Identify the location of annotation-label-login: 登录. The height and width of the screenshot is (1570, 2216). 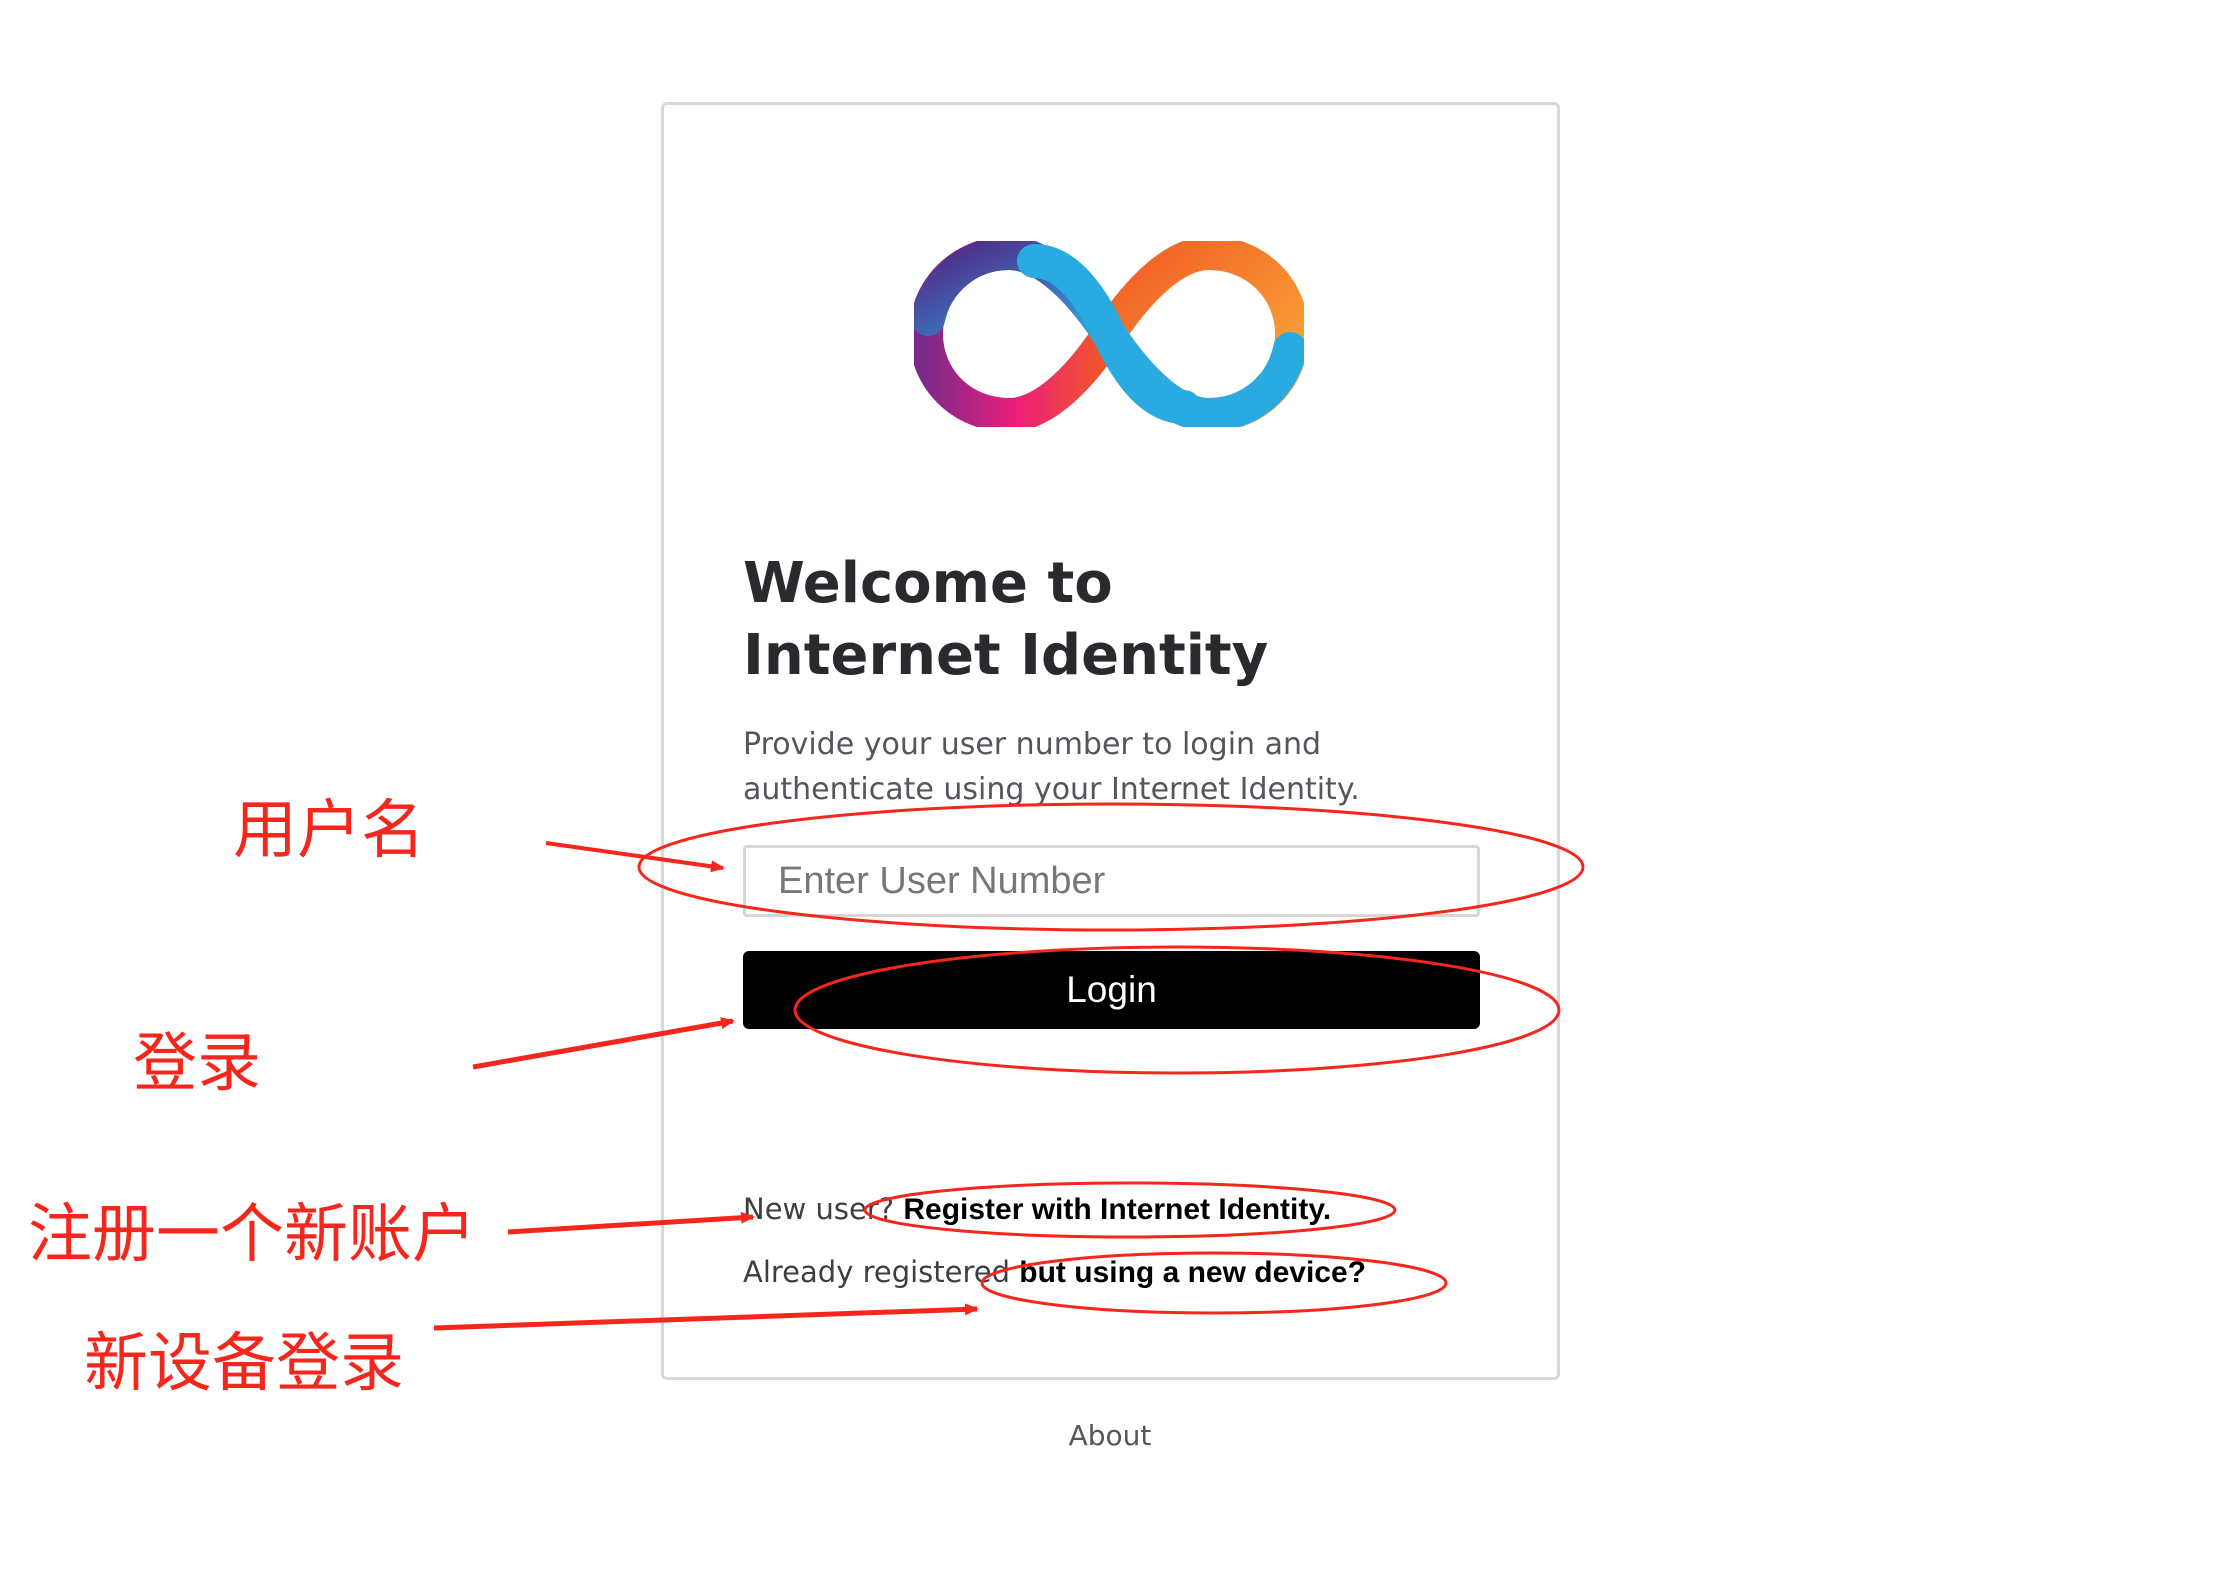
(197, 1064).